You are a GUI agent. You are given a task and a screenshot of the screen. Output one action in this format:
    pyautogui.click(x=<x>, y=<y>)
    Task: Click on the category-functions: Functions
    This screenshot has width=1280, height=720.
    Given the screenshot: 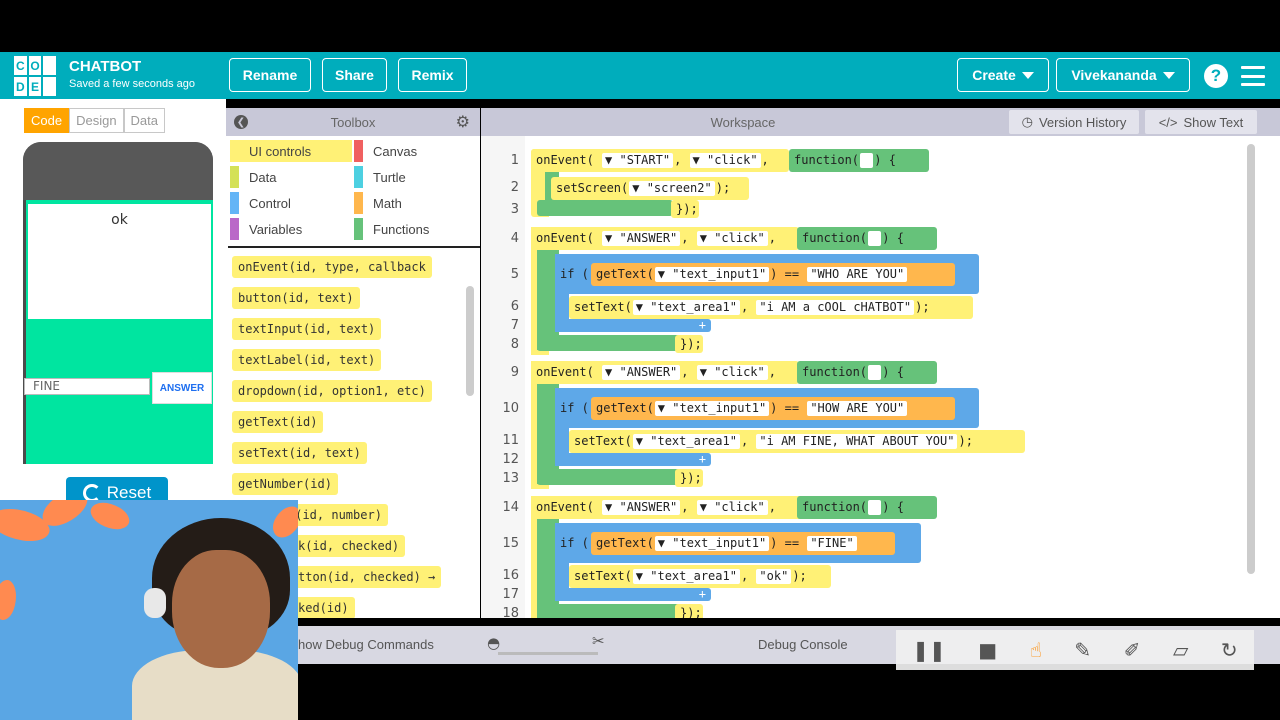 What is the action you would take?
    pyautogui.click(x=415, y=229)
    